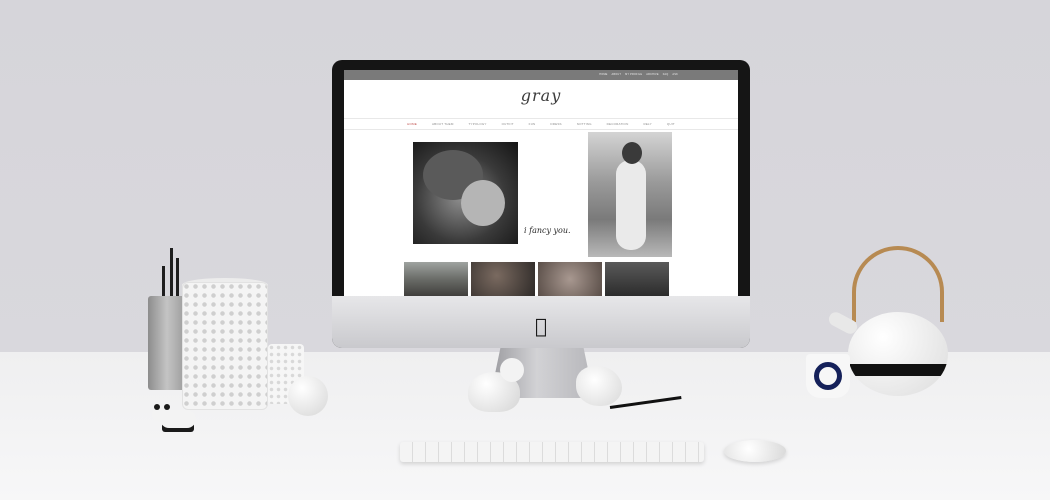  I want to click on nav-item: DRESS, so click(555, 124).